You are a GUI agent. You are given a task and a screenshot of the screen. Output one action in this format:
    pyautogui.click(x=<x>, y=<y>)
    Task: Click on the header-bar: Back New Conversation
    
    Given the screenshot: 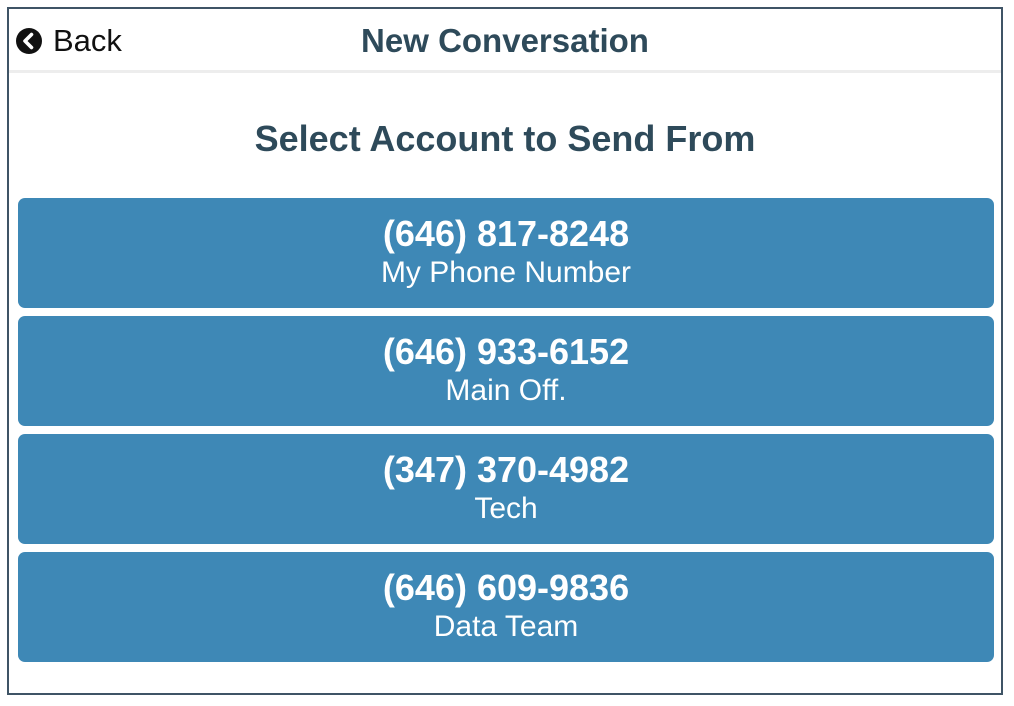 What is the action you would take?
    pyautogui.click(x=505, y=41)
    